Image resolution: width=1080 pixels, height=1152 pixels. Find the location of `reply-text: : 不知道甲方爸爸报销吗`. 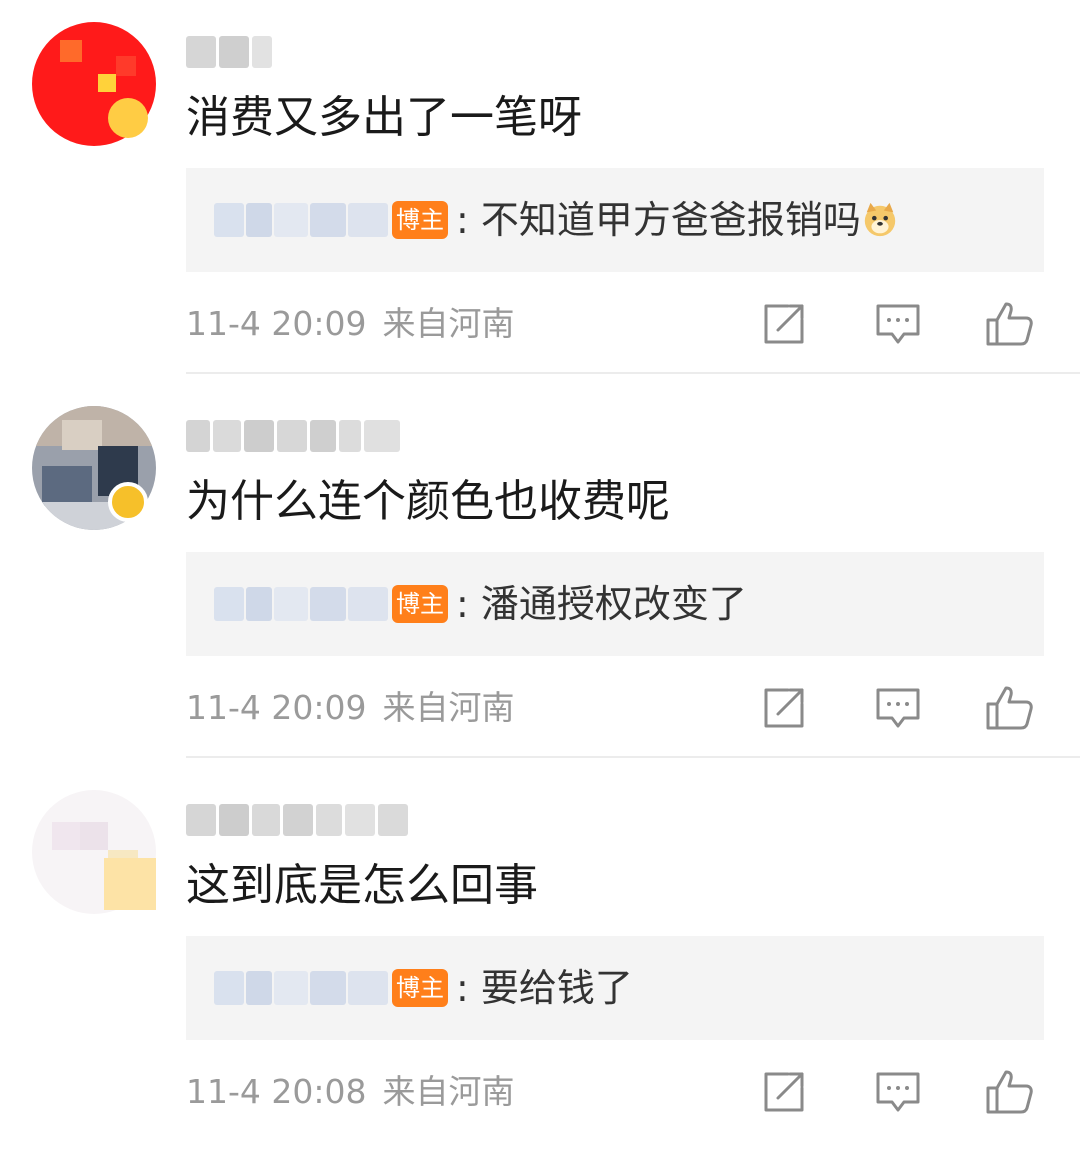

reply-text: : 不知道甲方爸爸报销吗 is located at coordinates (677, 220).